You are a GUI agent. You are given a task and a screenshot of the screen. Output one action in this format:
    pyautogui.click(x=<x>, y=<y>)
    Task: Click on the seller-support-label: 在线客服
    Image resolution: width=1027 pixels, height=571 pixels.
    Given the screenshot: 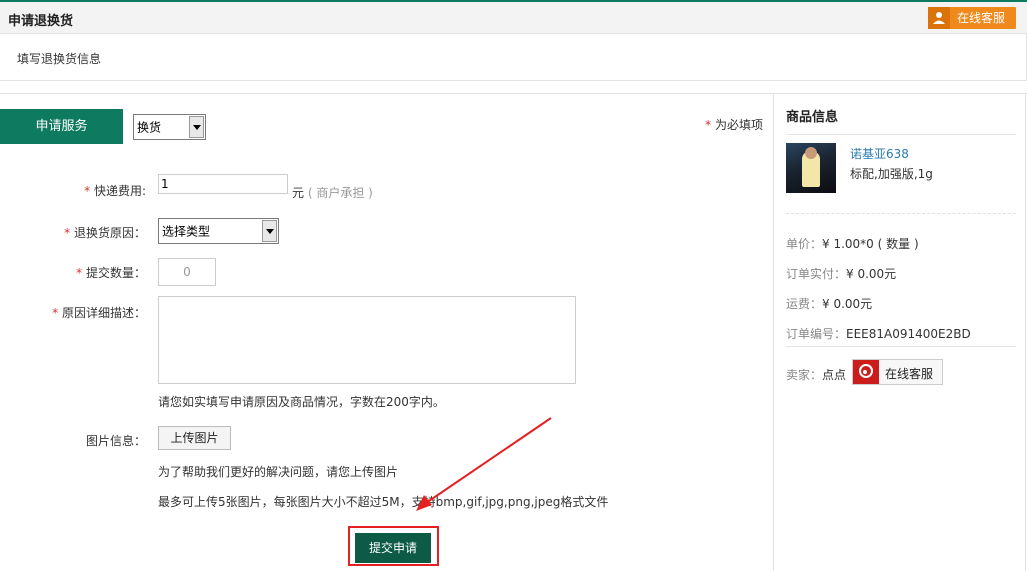 What is the action you would take?
    pyautogui.click(x=909, y=374)
    